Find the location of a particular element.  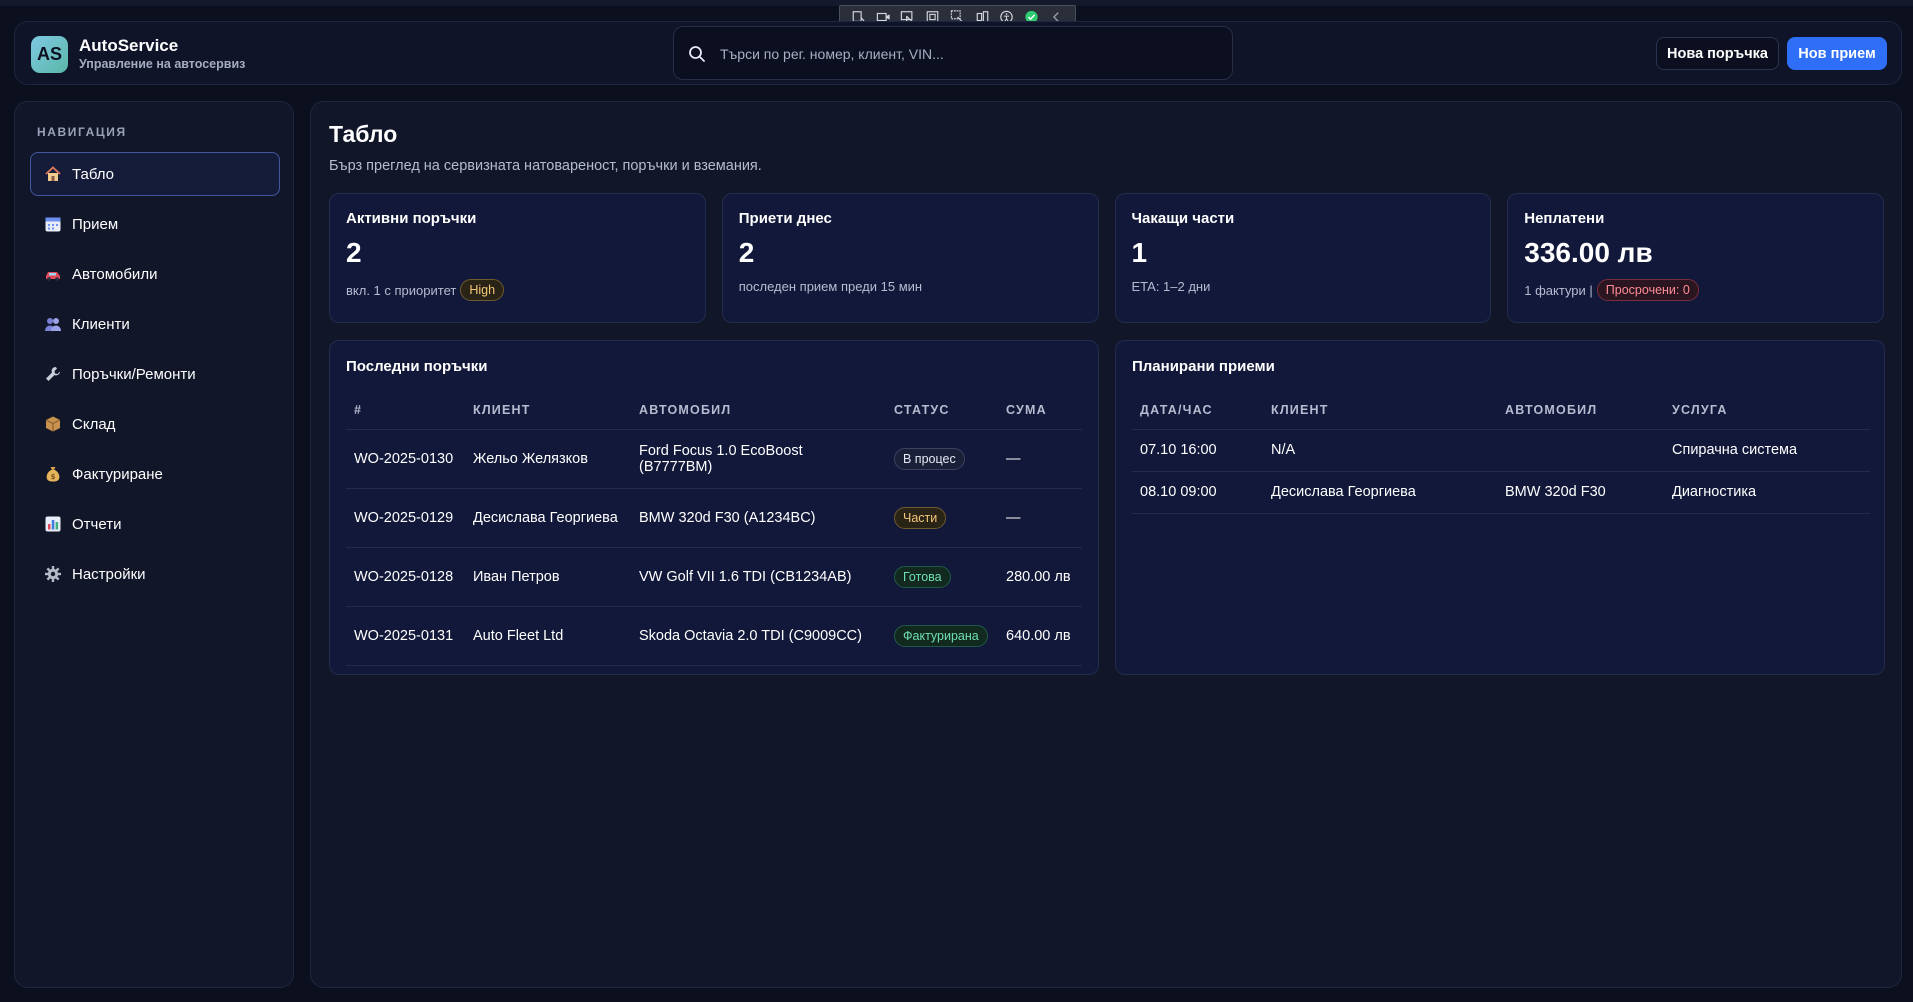

order-id: WO-2025-0131 is located at coordinates (405, 636).